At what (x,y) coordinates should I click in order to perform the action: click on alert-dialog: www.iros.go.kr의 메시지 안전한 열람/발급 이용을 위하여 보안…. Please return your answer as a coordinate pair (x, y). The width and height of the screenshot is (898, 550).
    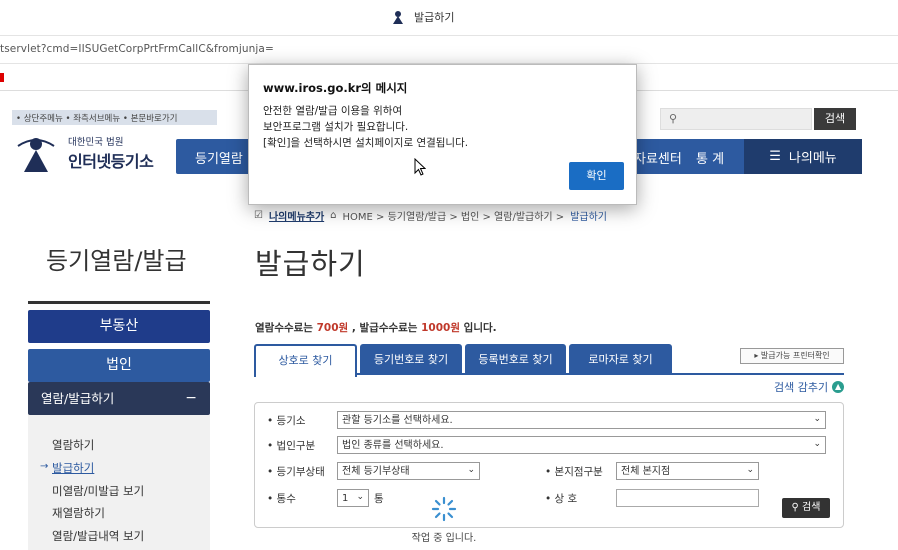
    Looking at the image, I should click on (442, 134).